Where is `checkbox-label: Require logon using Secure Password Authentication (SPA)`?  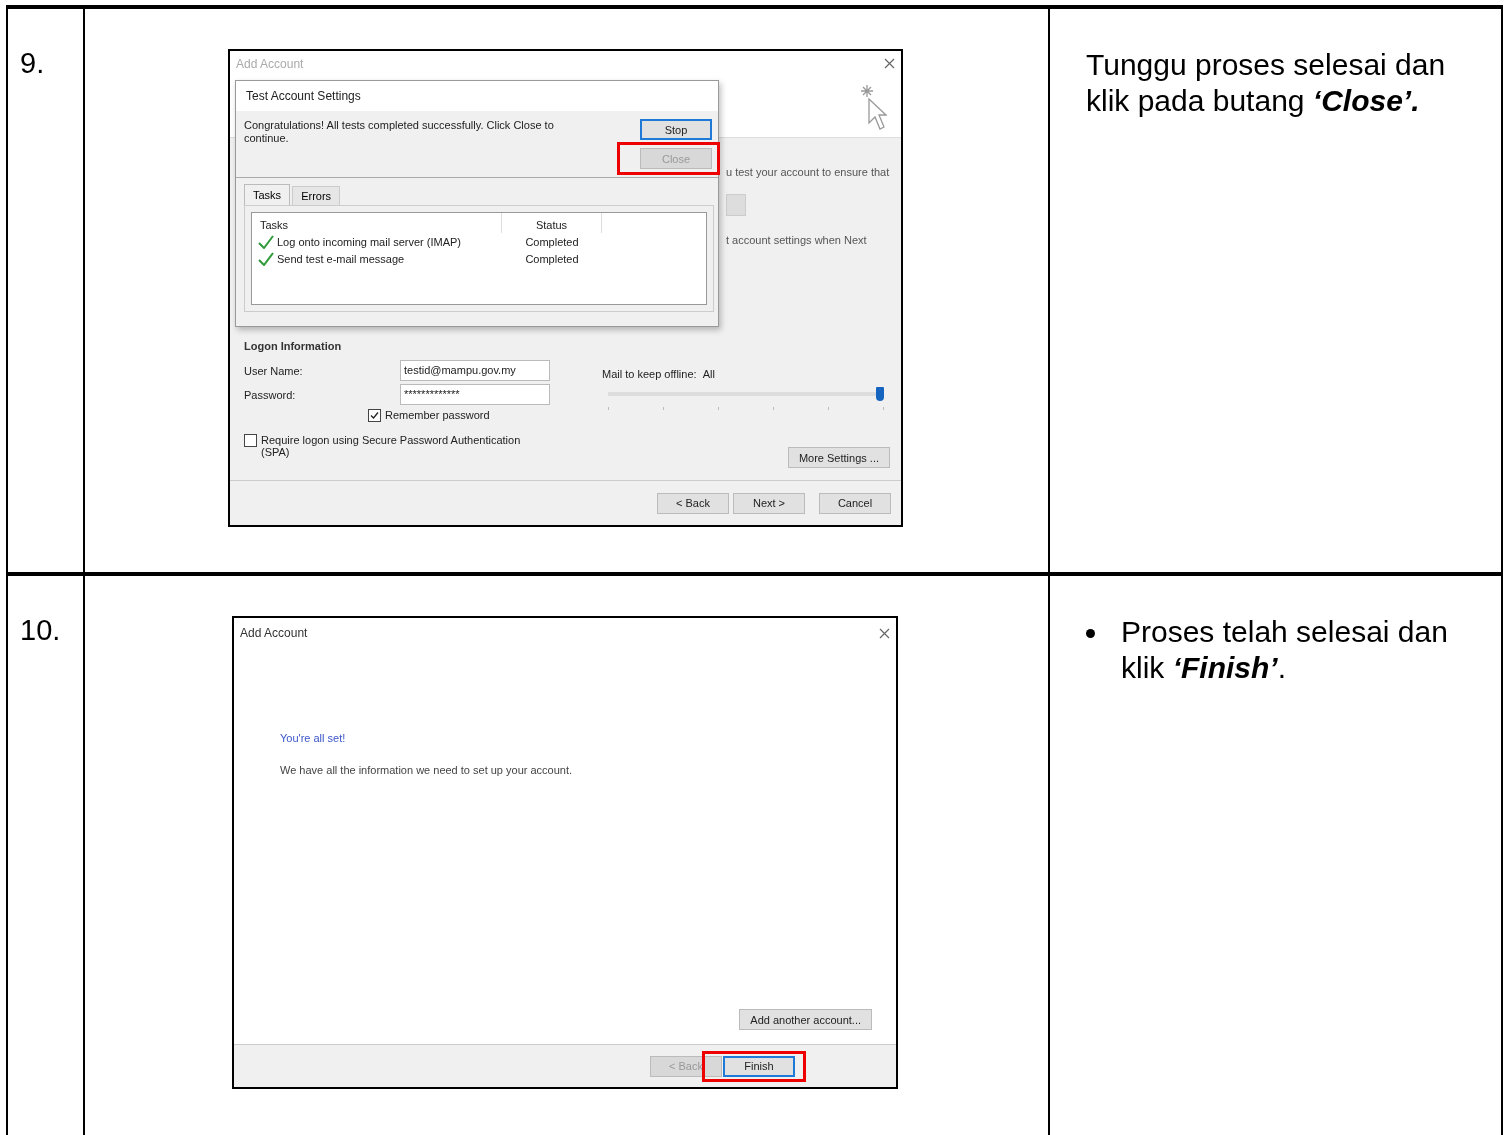
checkbox-label: Require logon using Secure Password Authentication (SPA) is located at coordinates (391, 446).